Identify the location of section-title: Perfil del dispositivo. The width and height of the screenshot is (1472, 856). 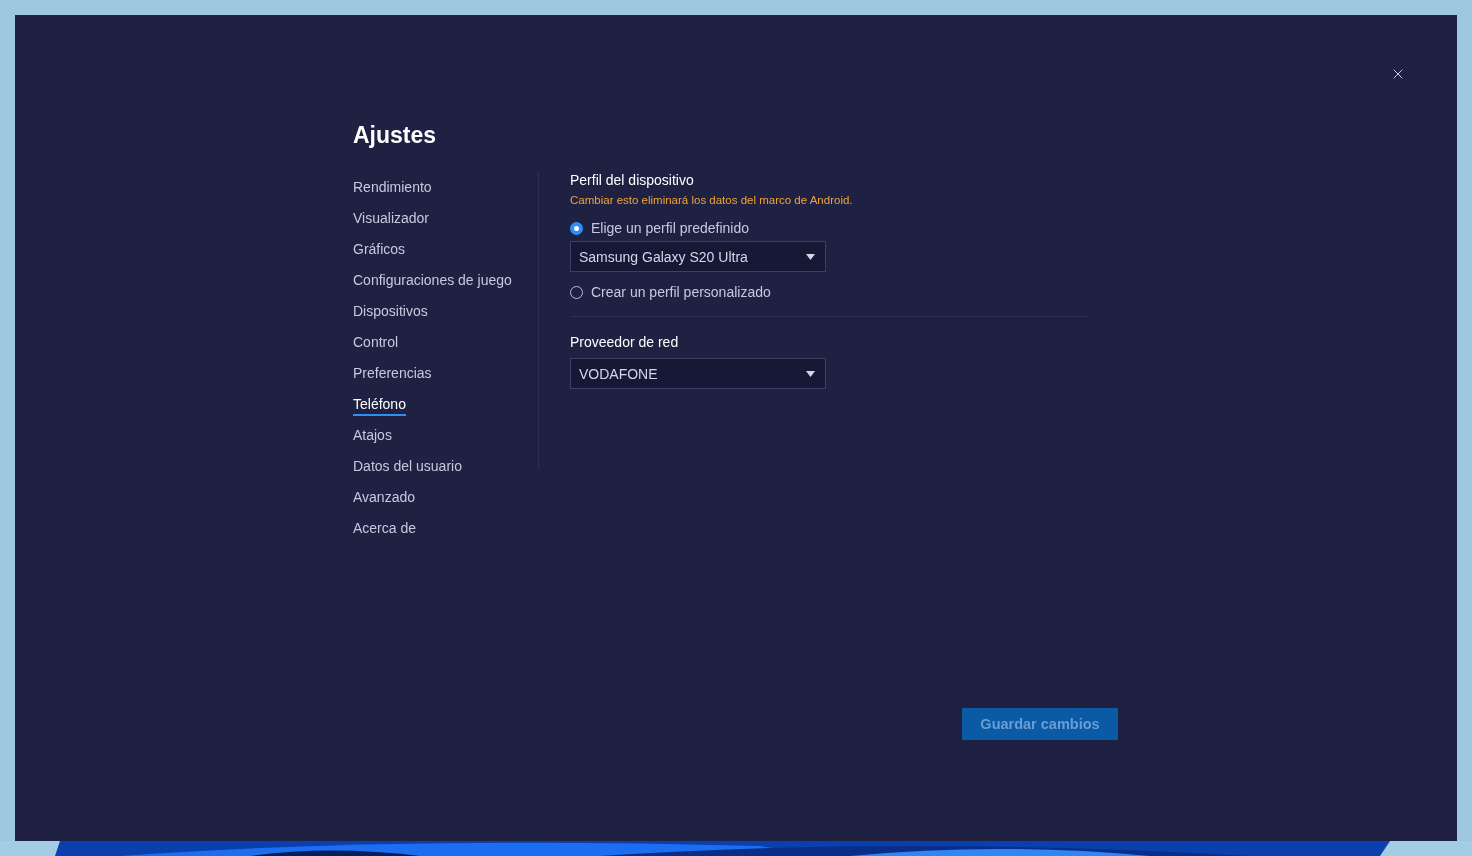
(632, 180).